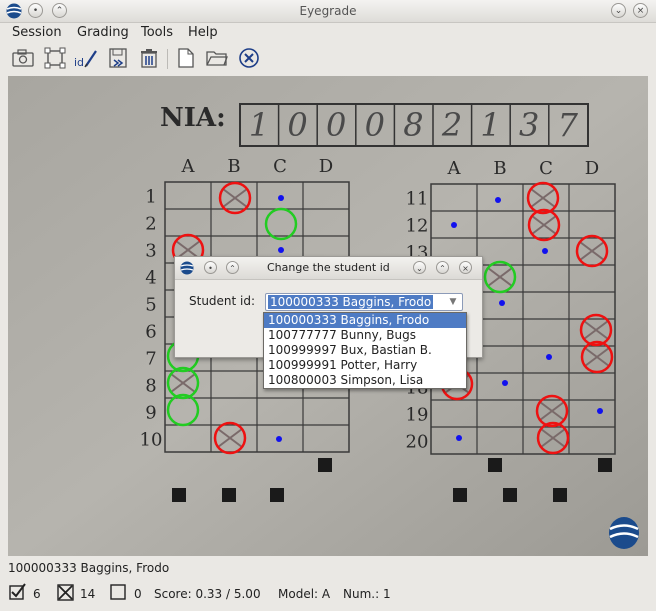  I want to click on student-name-status: 100000333 Baggins, Frodo, so click(89, 568).